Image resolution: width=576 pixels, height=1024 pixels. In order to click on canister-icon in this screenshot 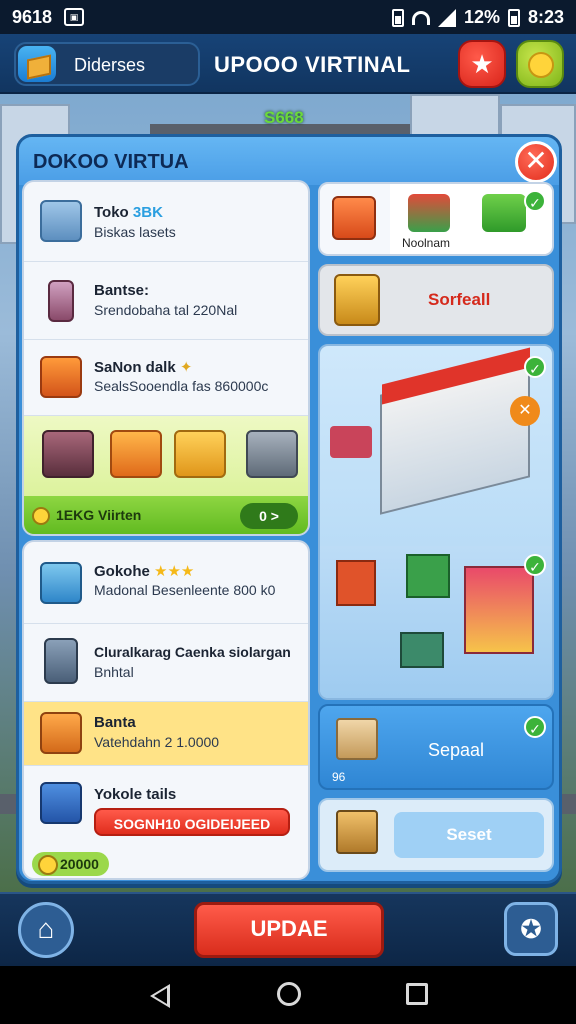, I will do `click(61, 661)`.